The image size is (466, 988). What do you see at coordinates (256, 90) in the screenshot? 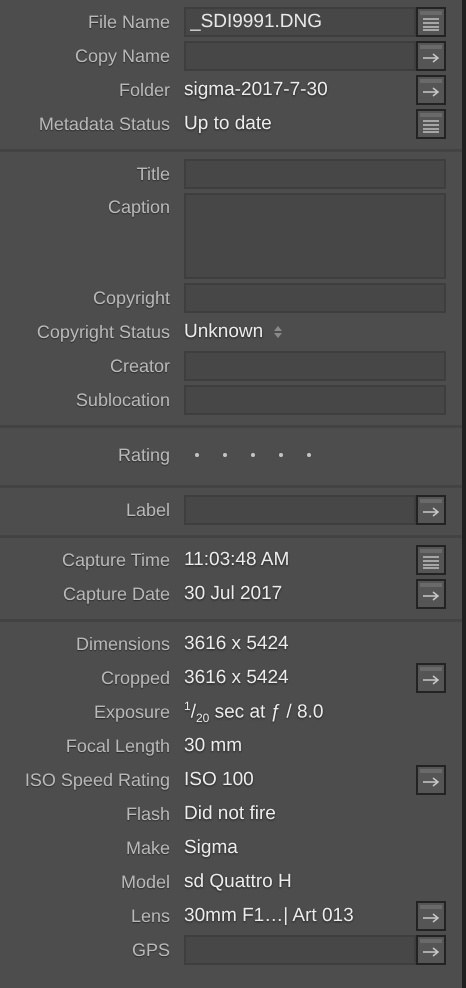
I see `field-value: sigma-2017-7-30` at bounding box center [256, 90].